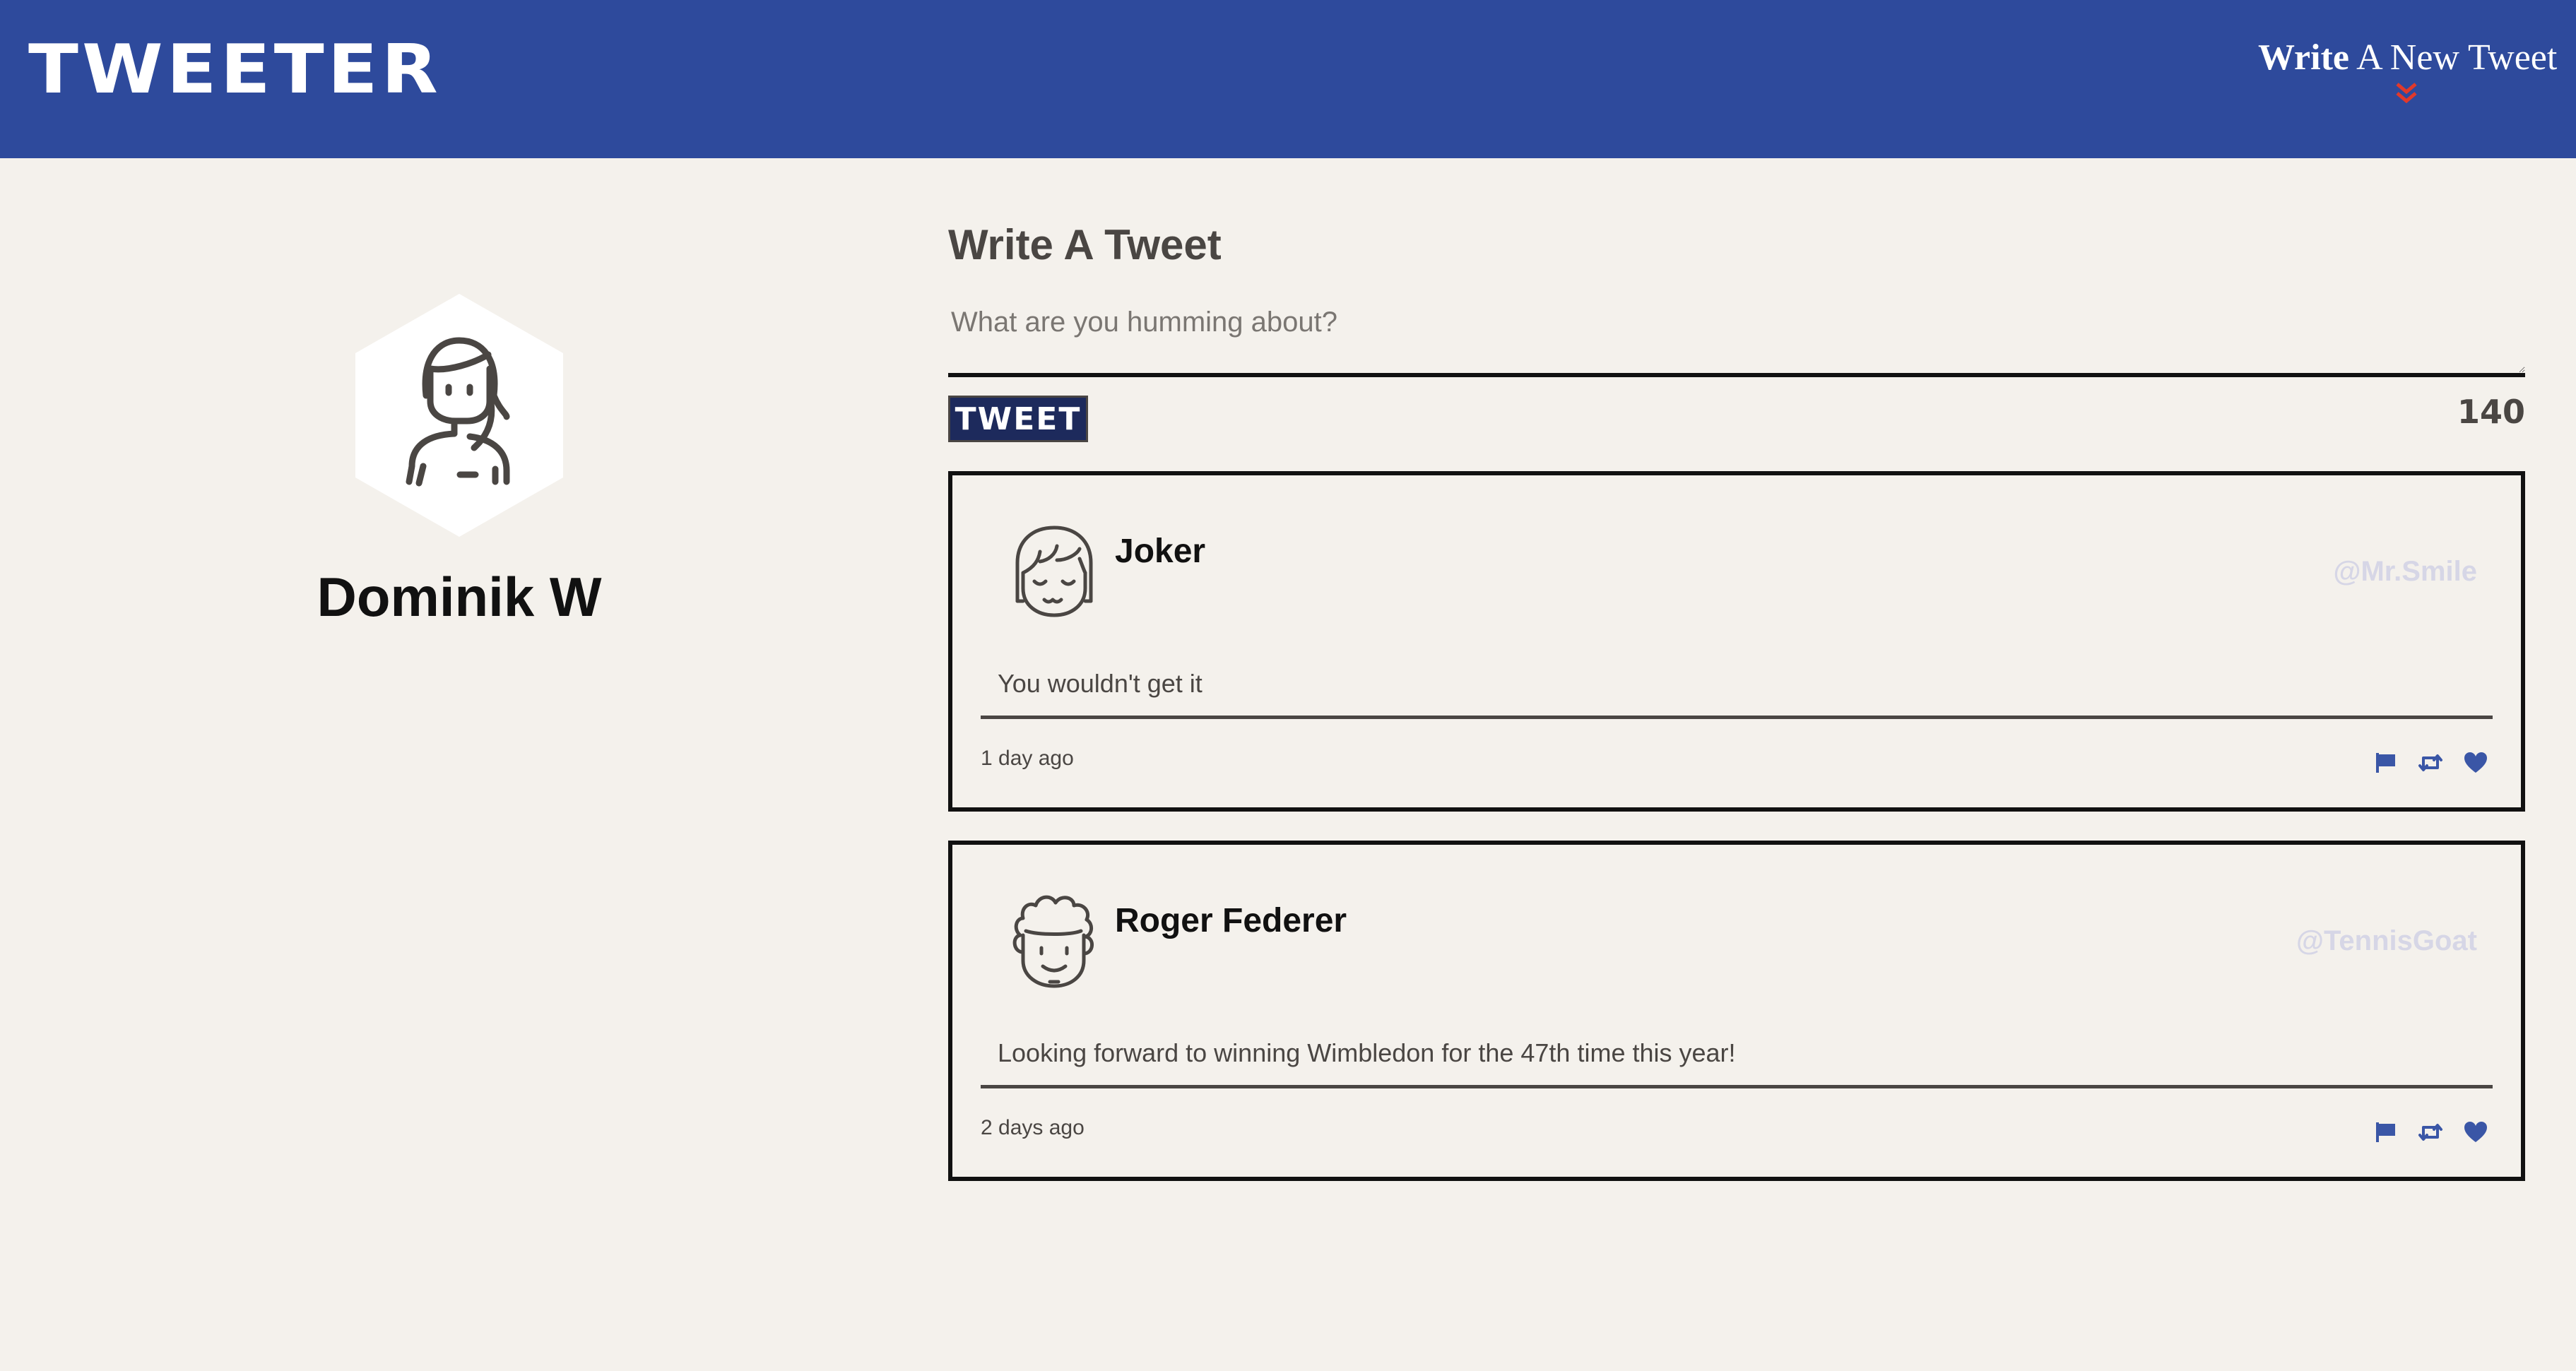 Image resolution: width=2576 pixels, height=1371 pixels. Describe the element at coordinates (1033, 1127) in the screenshot. I see `tweet-timestamp: 2 days ago` at that location.